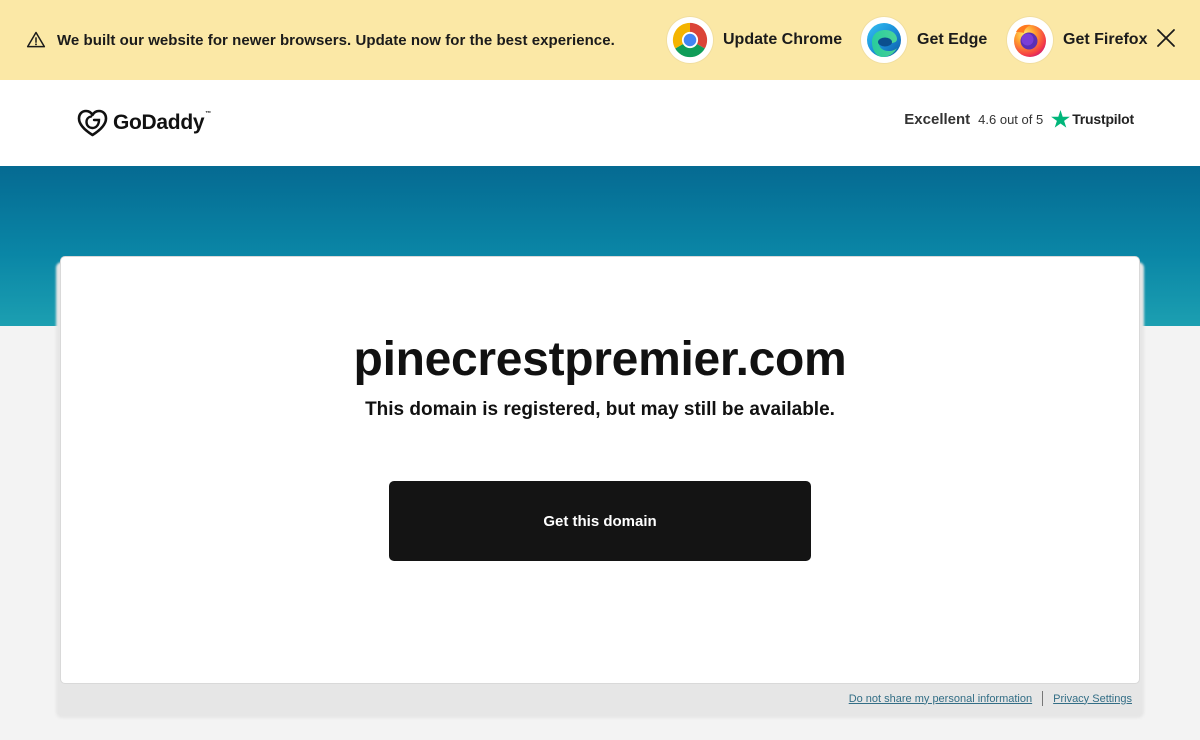 Image resolution: width=1200 pixels, height=740 pixels. I want to click on update-chrome-label: Update Chrome, so click(783, 39).